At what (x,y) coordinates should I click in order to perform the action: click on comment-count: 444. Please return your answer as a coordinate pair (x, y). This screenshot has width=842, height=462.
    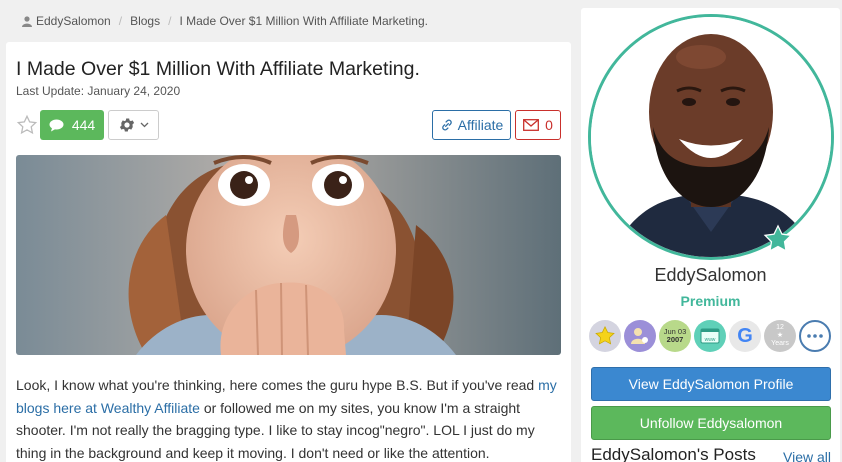
    Looking at the image, I should click on (83, 125).